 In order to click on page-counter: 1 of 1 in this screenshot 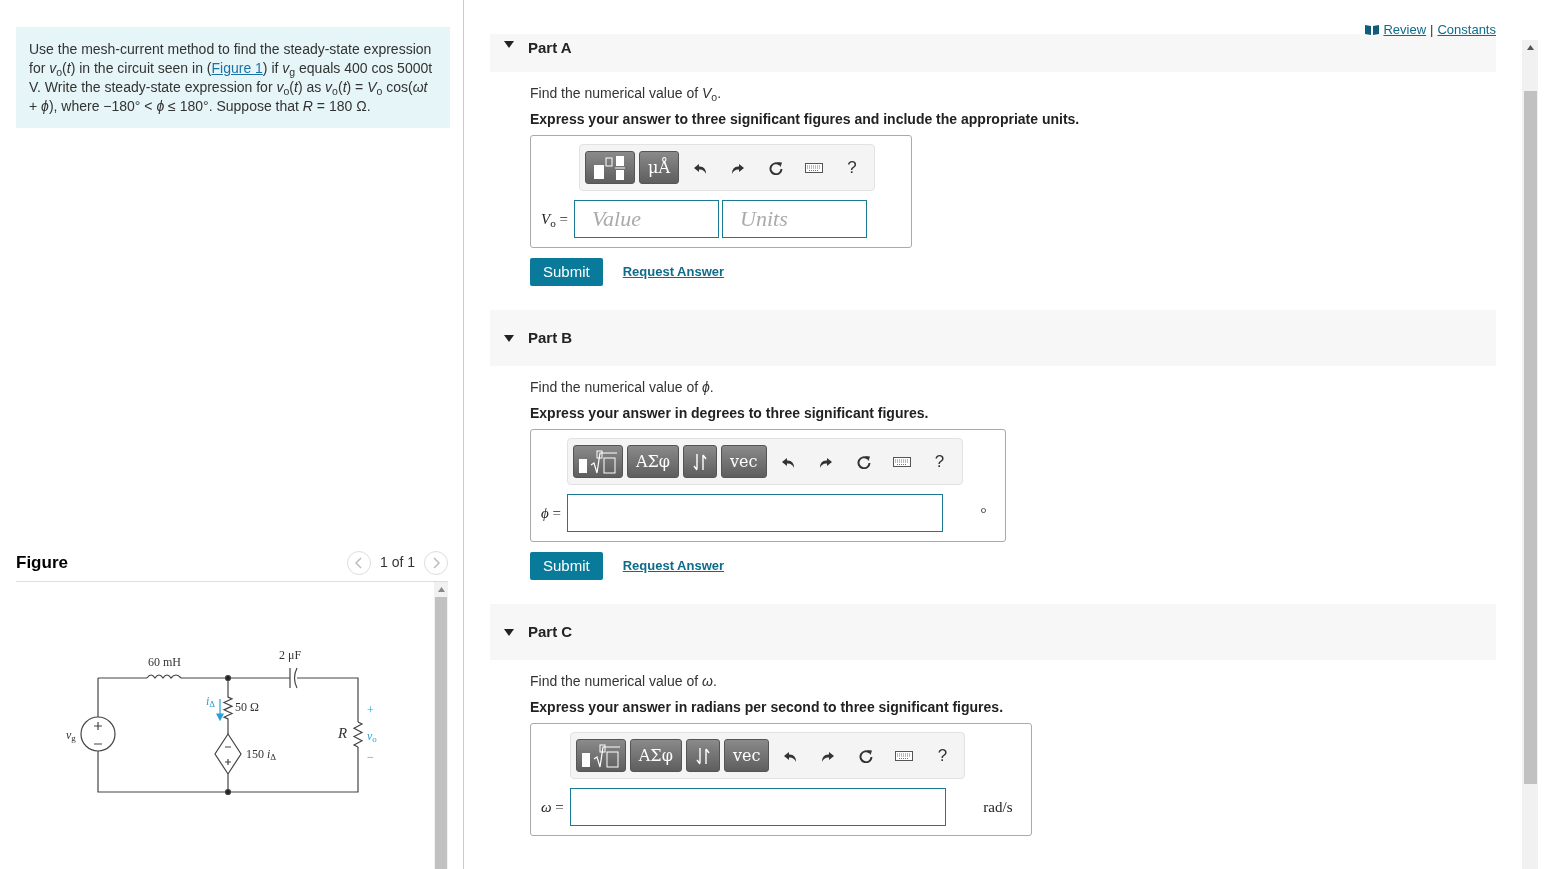, I will do `click(397, 562)`.